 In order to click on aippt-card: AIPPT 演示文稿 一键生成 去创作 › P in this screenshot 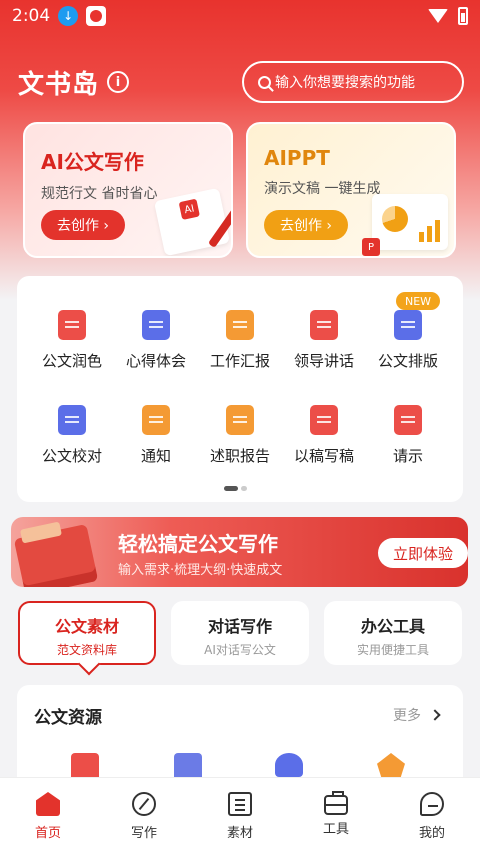, I will do `click(351, 190)`.